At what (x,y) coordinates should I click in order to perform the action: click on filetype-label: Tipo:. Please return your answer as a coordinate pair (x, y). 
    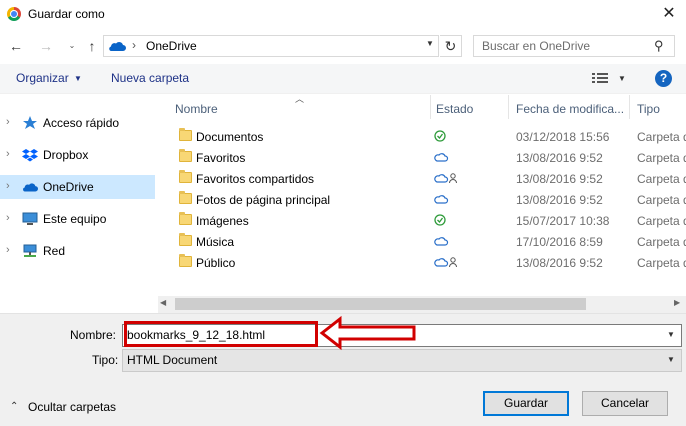
    Looking at the image, I should click on (105, 360).